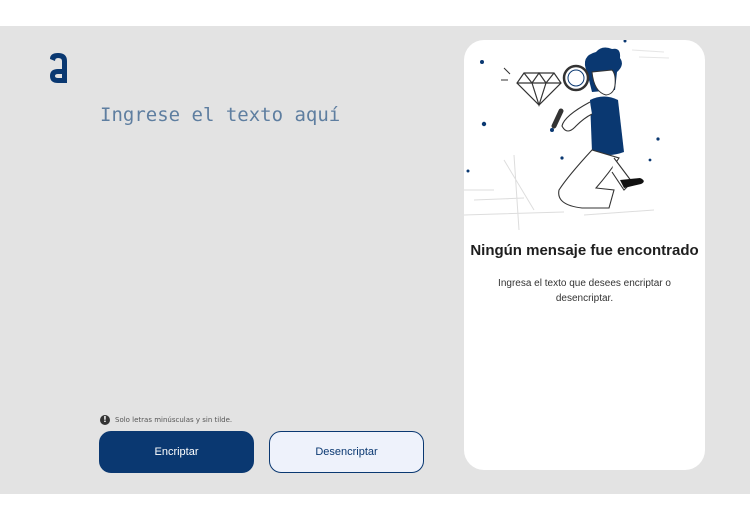 Image resolution: width=750 pixels, height=518 pixels. What do you see at coordinates (174, 420) in the screenshot?
I see `hint-text: Solo letras minúsculas y sin tilde.` at bounding box center [174, 420].